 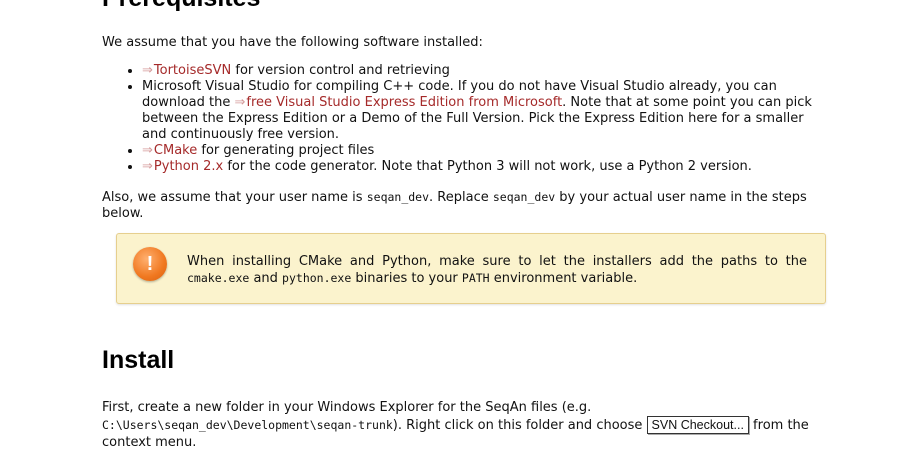 I want to click on python-link: ⇒Python 2.x, so click(x=182, y=166).